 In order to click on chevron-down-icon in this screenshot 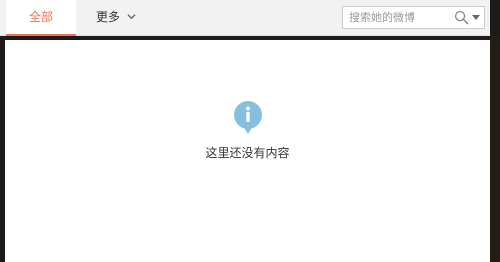, I will do `click(131, 16)`.